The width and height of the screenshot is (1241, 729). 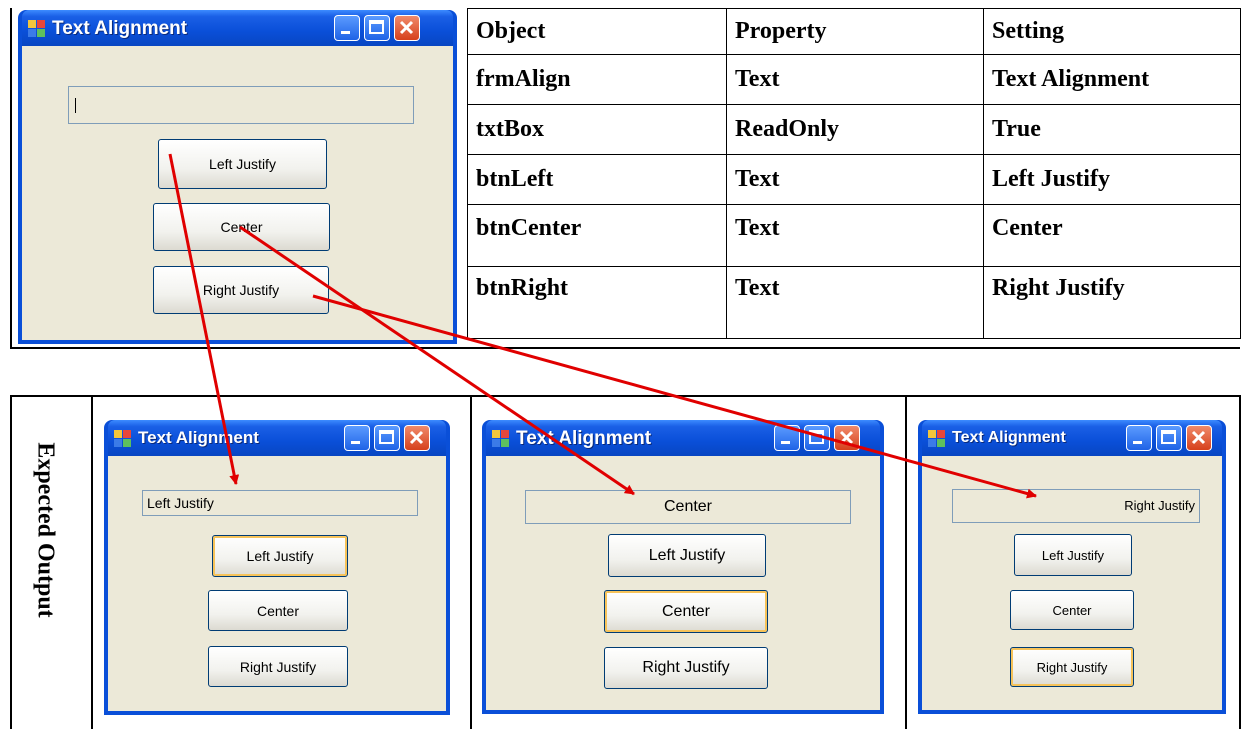 I want to click on alignment-textbox: Right Justify, so click(x=1076, y=506).